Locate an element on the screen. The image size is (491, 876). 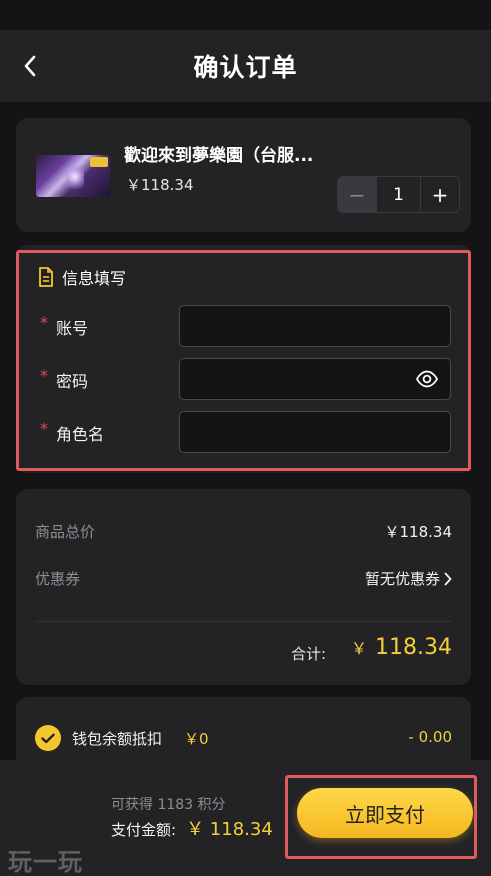
points-text: 可获得 1183 积分 is located at coordinates (168, 805).